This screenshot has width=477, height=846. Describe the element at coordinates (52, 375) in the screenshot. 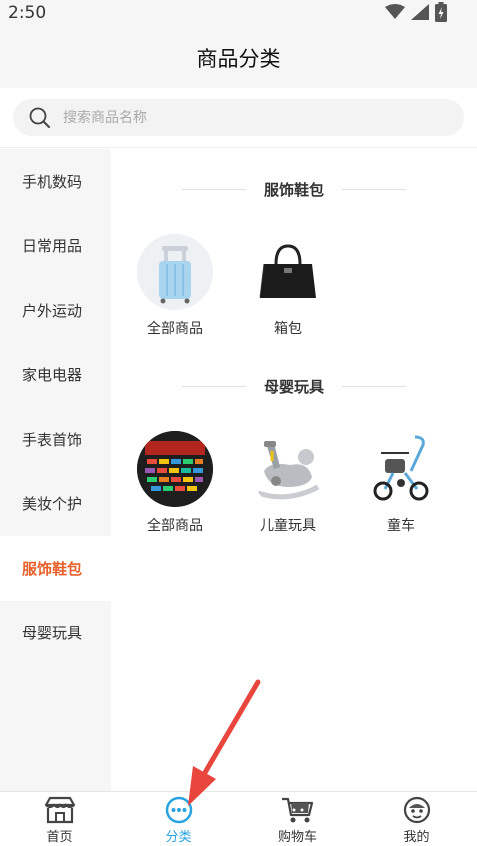

I see `sidebar-item-label: 家电电器` at that location.